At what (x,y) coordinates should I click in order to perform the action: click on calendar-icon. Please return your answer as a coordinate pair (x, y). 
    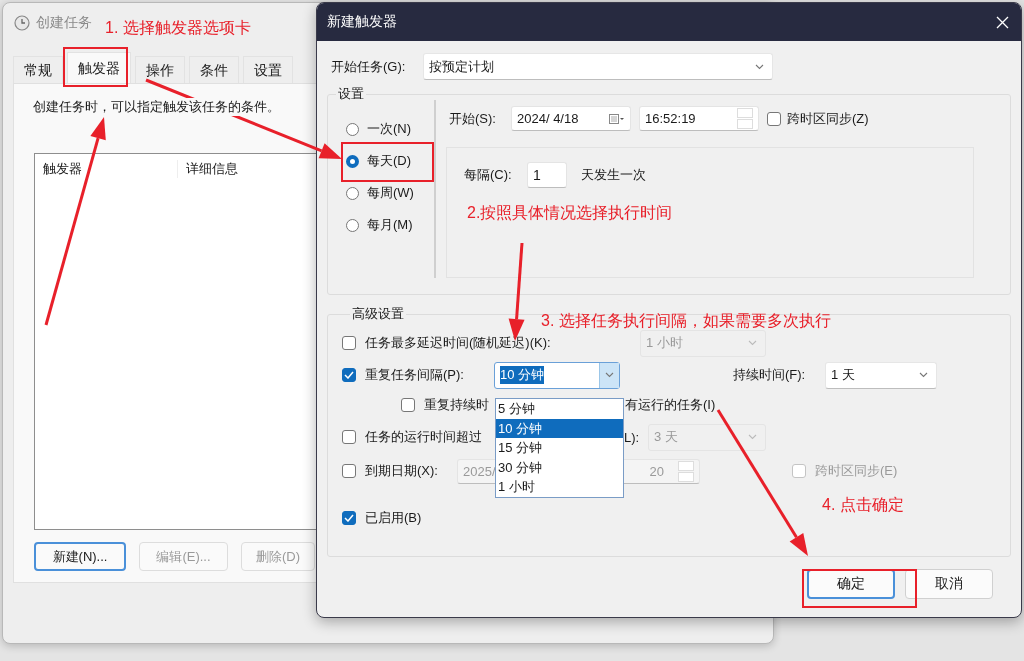
    Looking at the image, I should click on (617, 118).